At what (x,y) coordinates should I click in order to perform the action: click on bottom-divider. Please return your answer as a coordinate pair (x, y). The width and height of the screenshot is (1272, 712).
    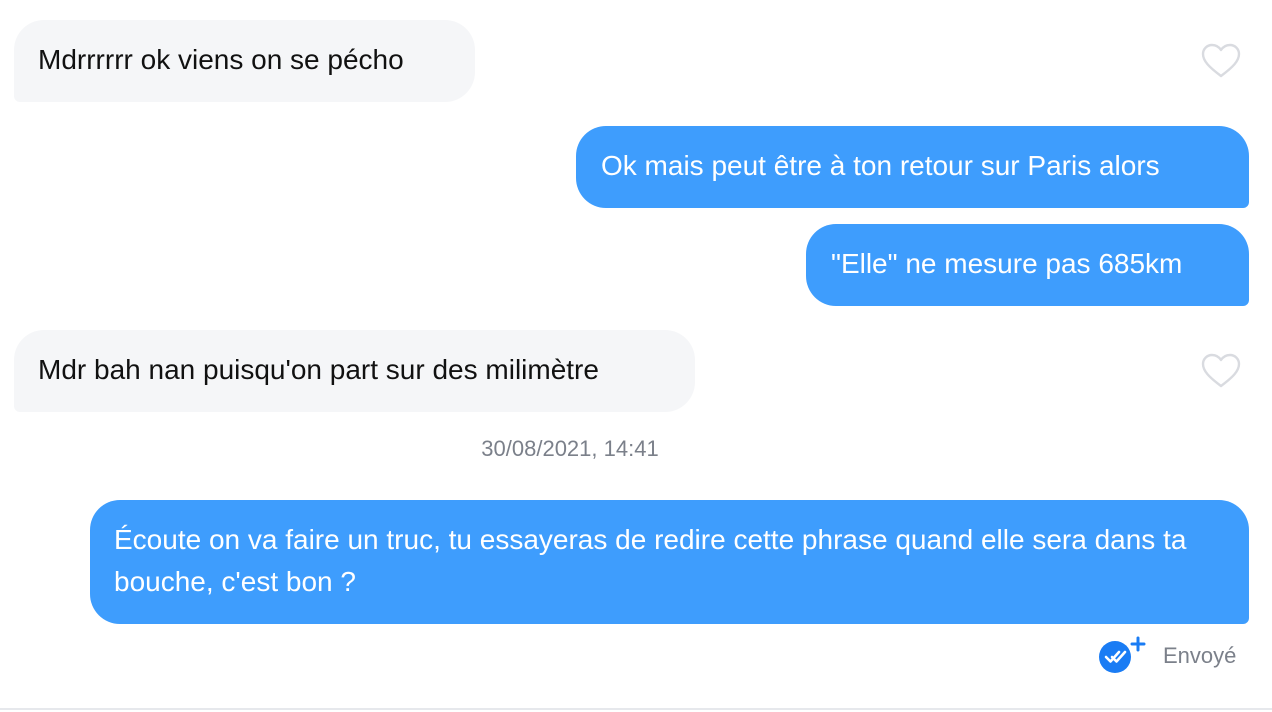
    Looking at the image, I should click on (636, 709).